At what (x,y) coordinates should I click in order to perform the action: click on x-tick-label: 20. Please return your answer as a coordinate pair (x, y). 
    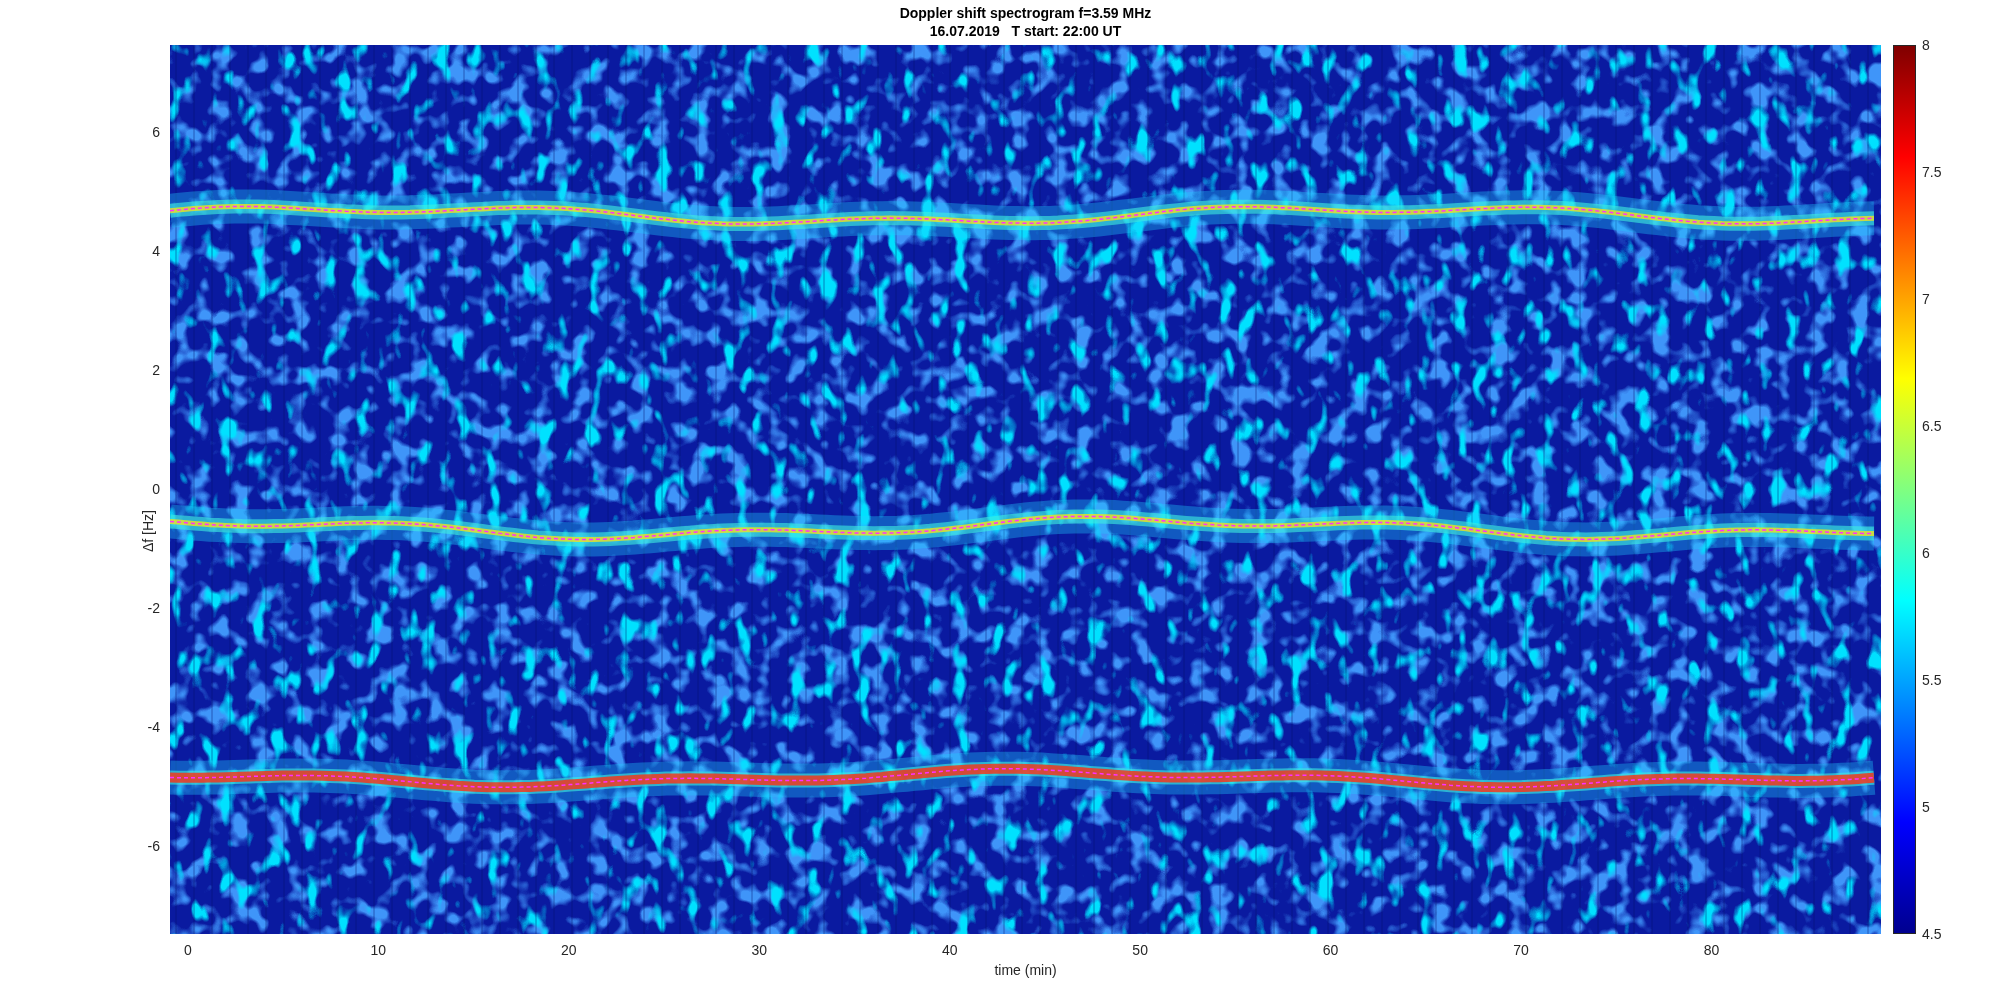
    Looking at the image, I should click on (569, 950).